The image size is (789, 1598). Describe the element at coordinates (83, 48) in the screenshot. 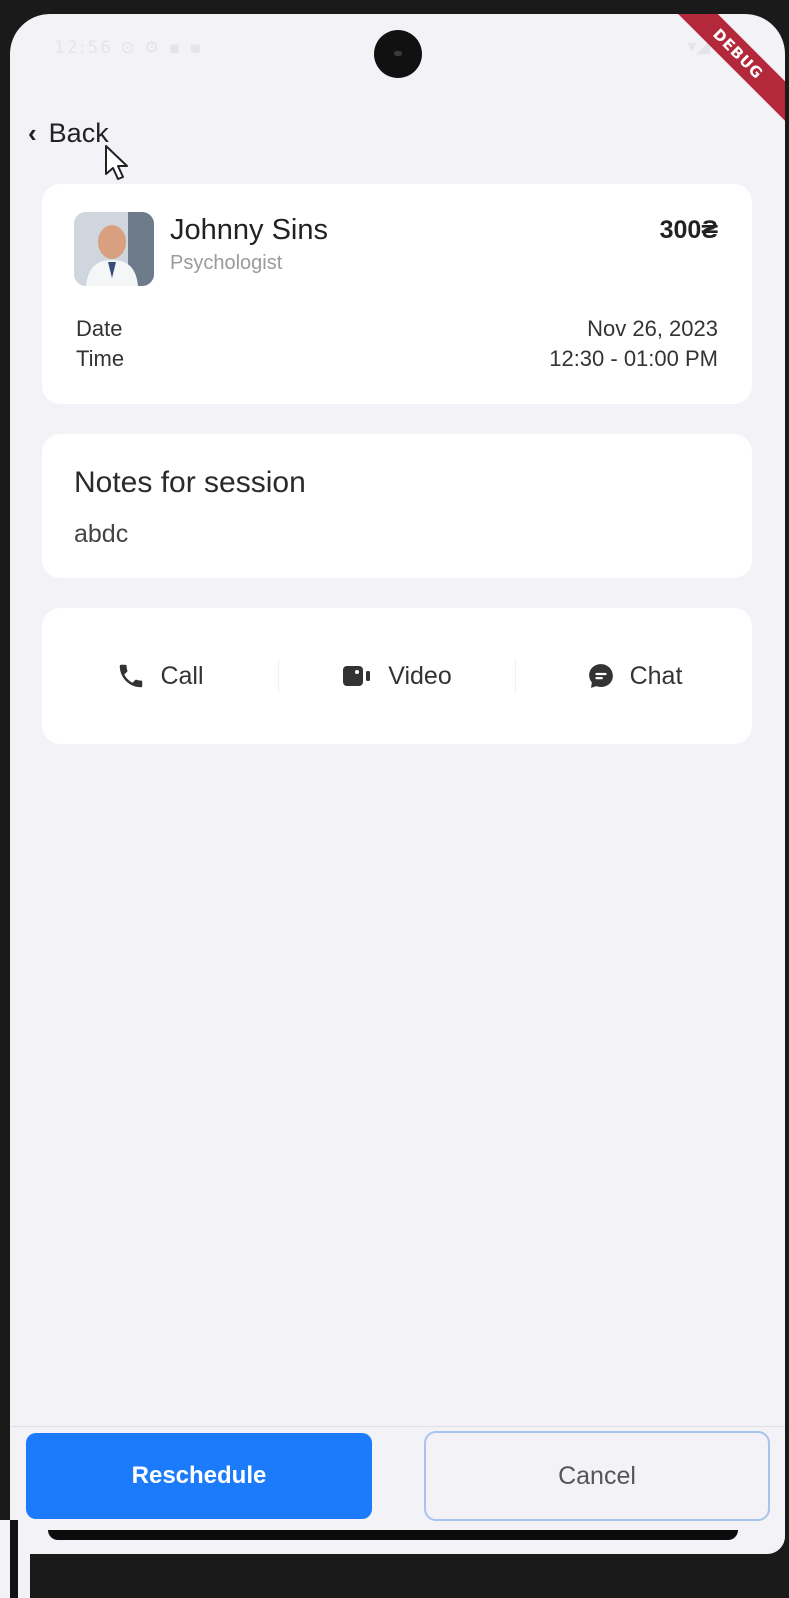

I see `status-time-text: 12:56` at that location.